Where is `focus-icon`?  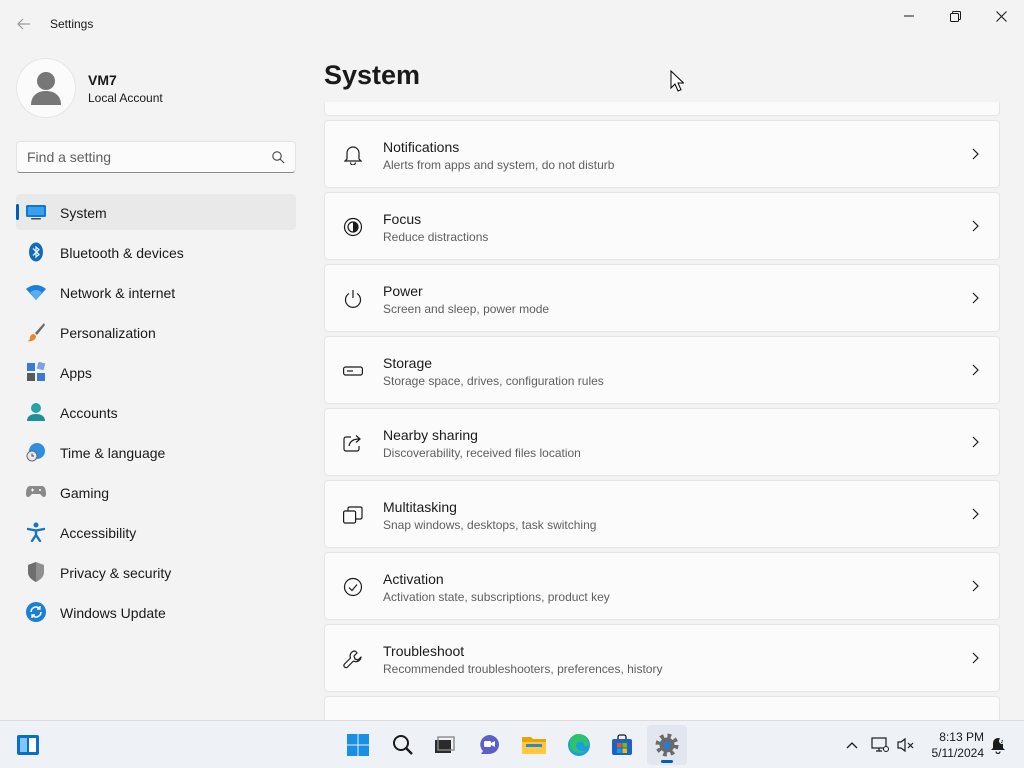
focus-icon is located at coordinates (353, 227).